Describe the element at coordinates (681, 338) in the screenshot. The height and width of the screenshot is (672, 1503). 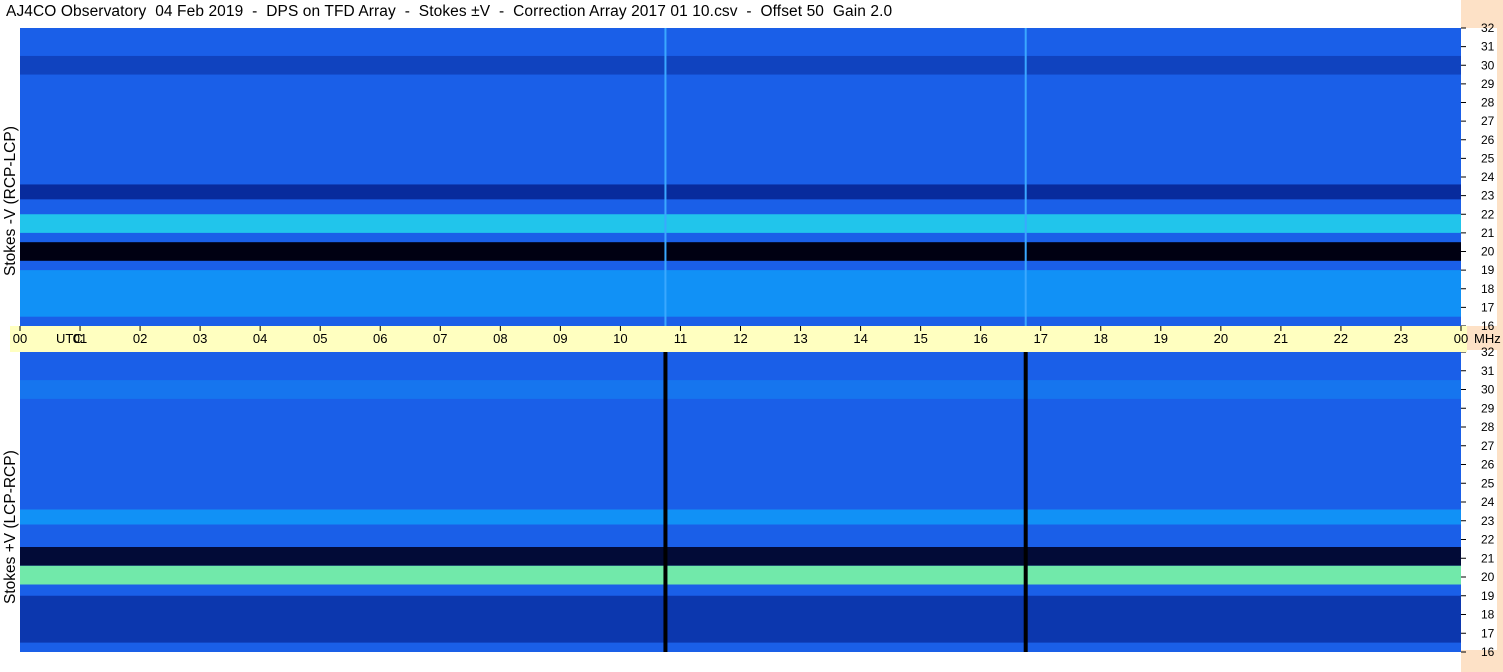
I see `time-tick-label: 11` at that location.